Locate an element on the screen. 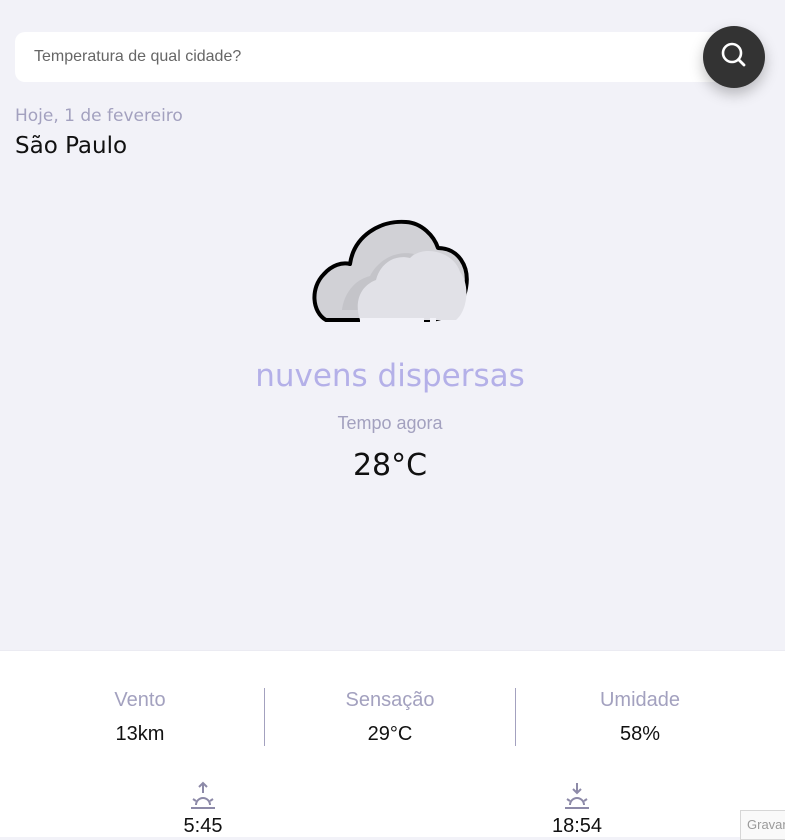 The image size is (785, 840). search-icon is located at coordinates (734, 57).